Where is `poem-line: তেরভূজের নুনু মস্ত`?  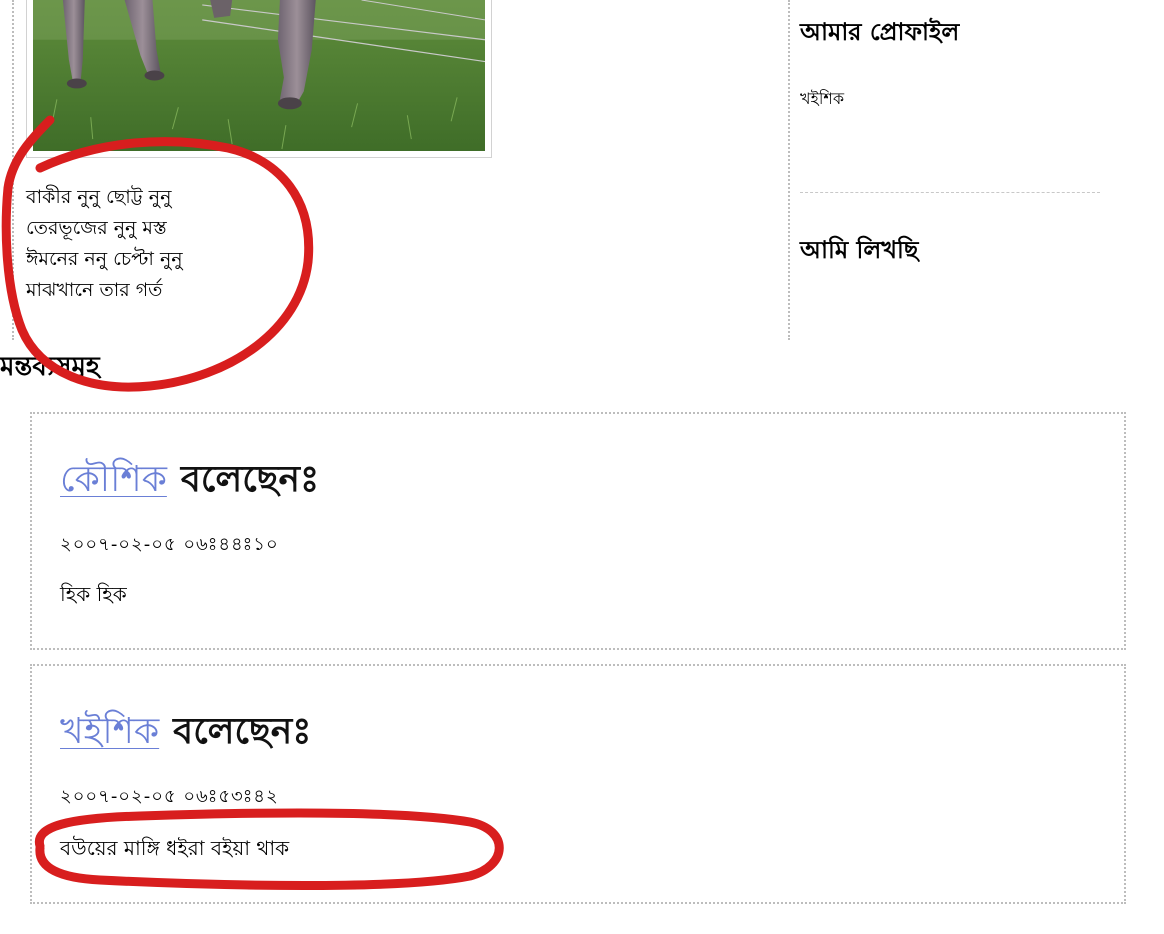
poem-line: তেরভূজের নুনু মস্ত is located at coordinates (96, 228).